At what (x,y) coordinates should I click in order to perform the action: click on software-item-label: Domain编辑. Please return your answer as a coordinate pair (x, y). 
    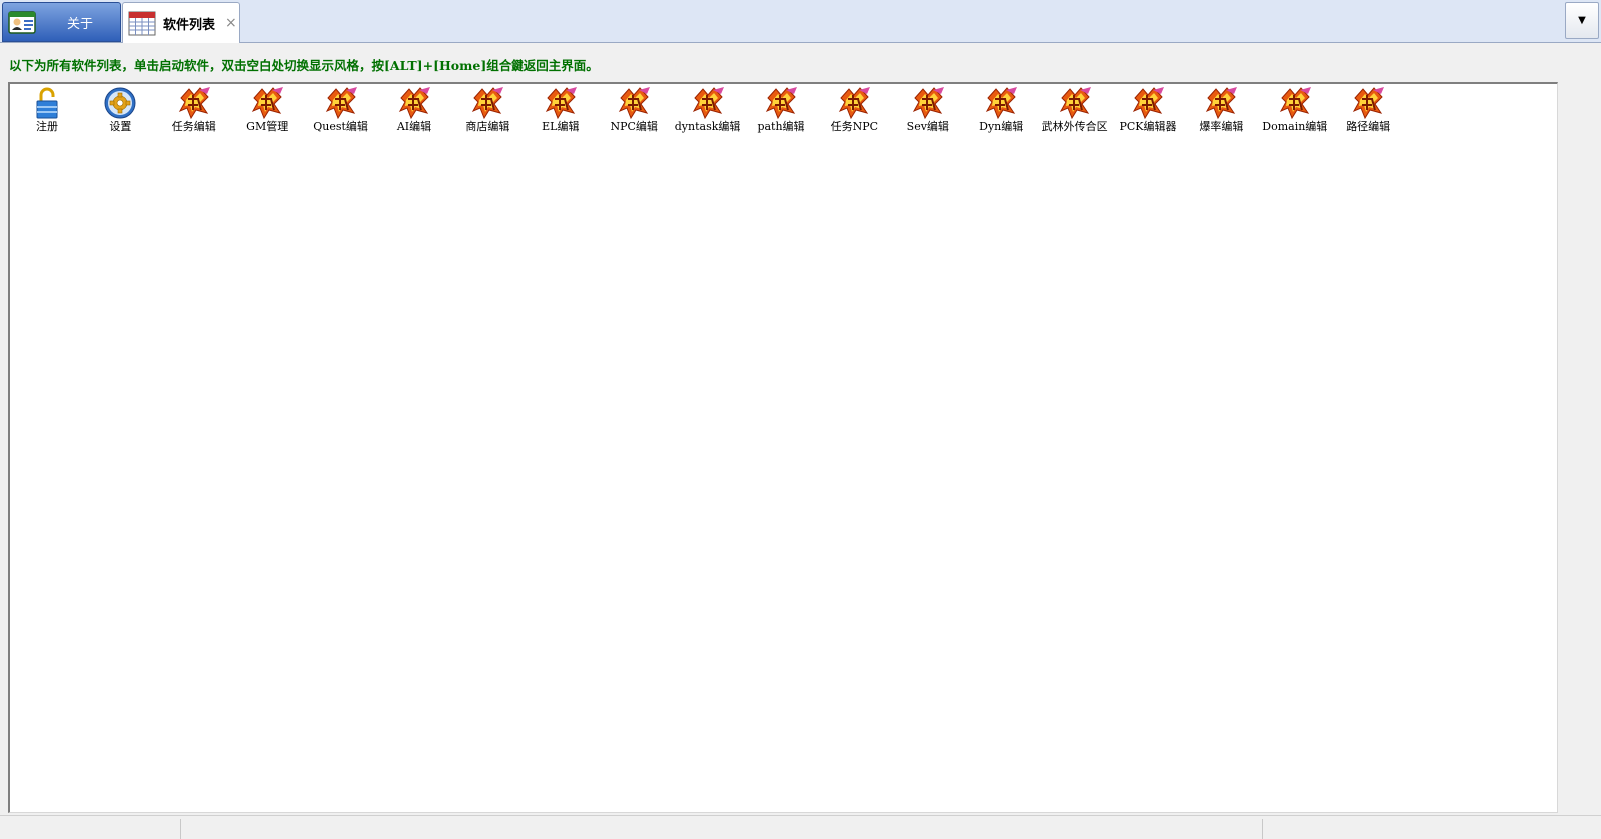
    Looking at the image, I should click on (1295, 126).